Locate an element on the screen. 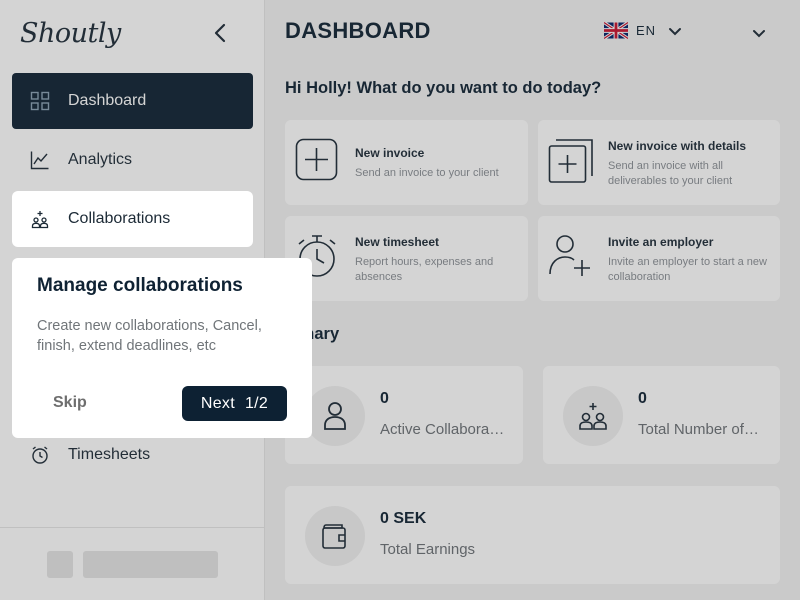 The image size is (800, 600). step-counter: 1/2 is located at coordinates (256, 403).